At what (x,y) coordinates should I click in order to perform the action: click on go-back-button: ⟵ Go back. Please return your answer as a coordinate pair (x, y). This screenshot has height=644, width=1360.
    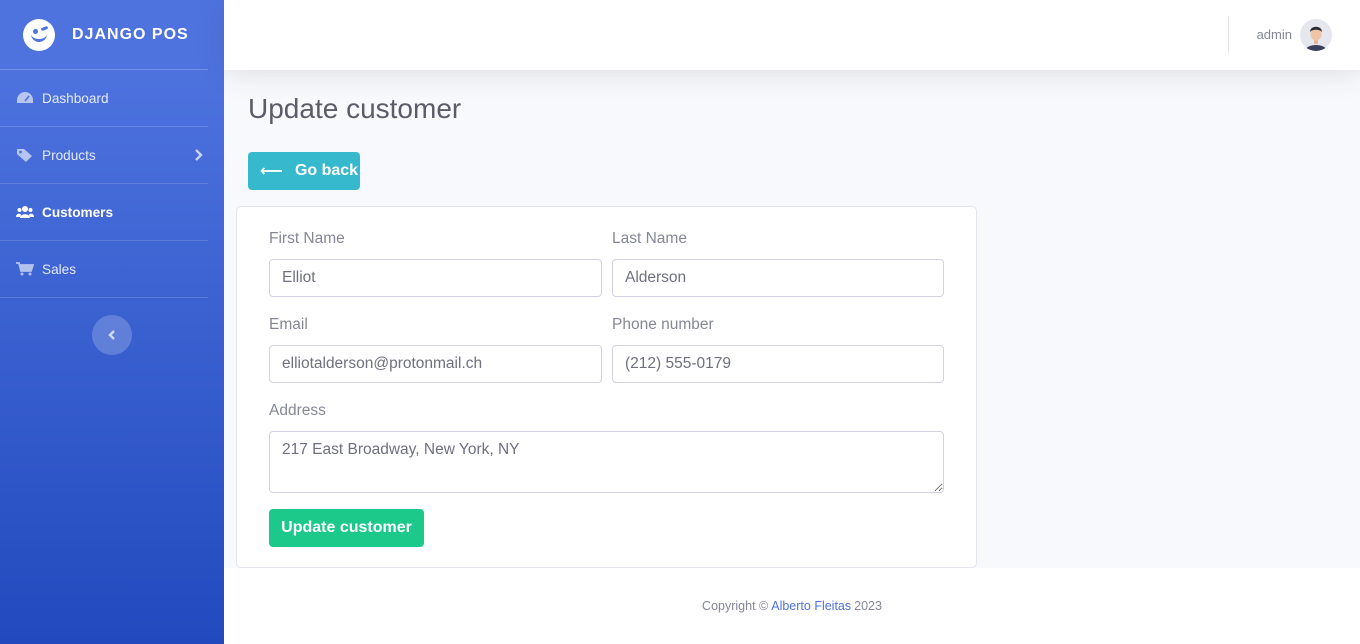
    Looking at the image, I should click on (304, 171).